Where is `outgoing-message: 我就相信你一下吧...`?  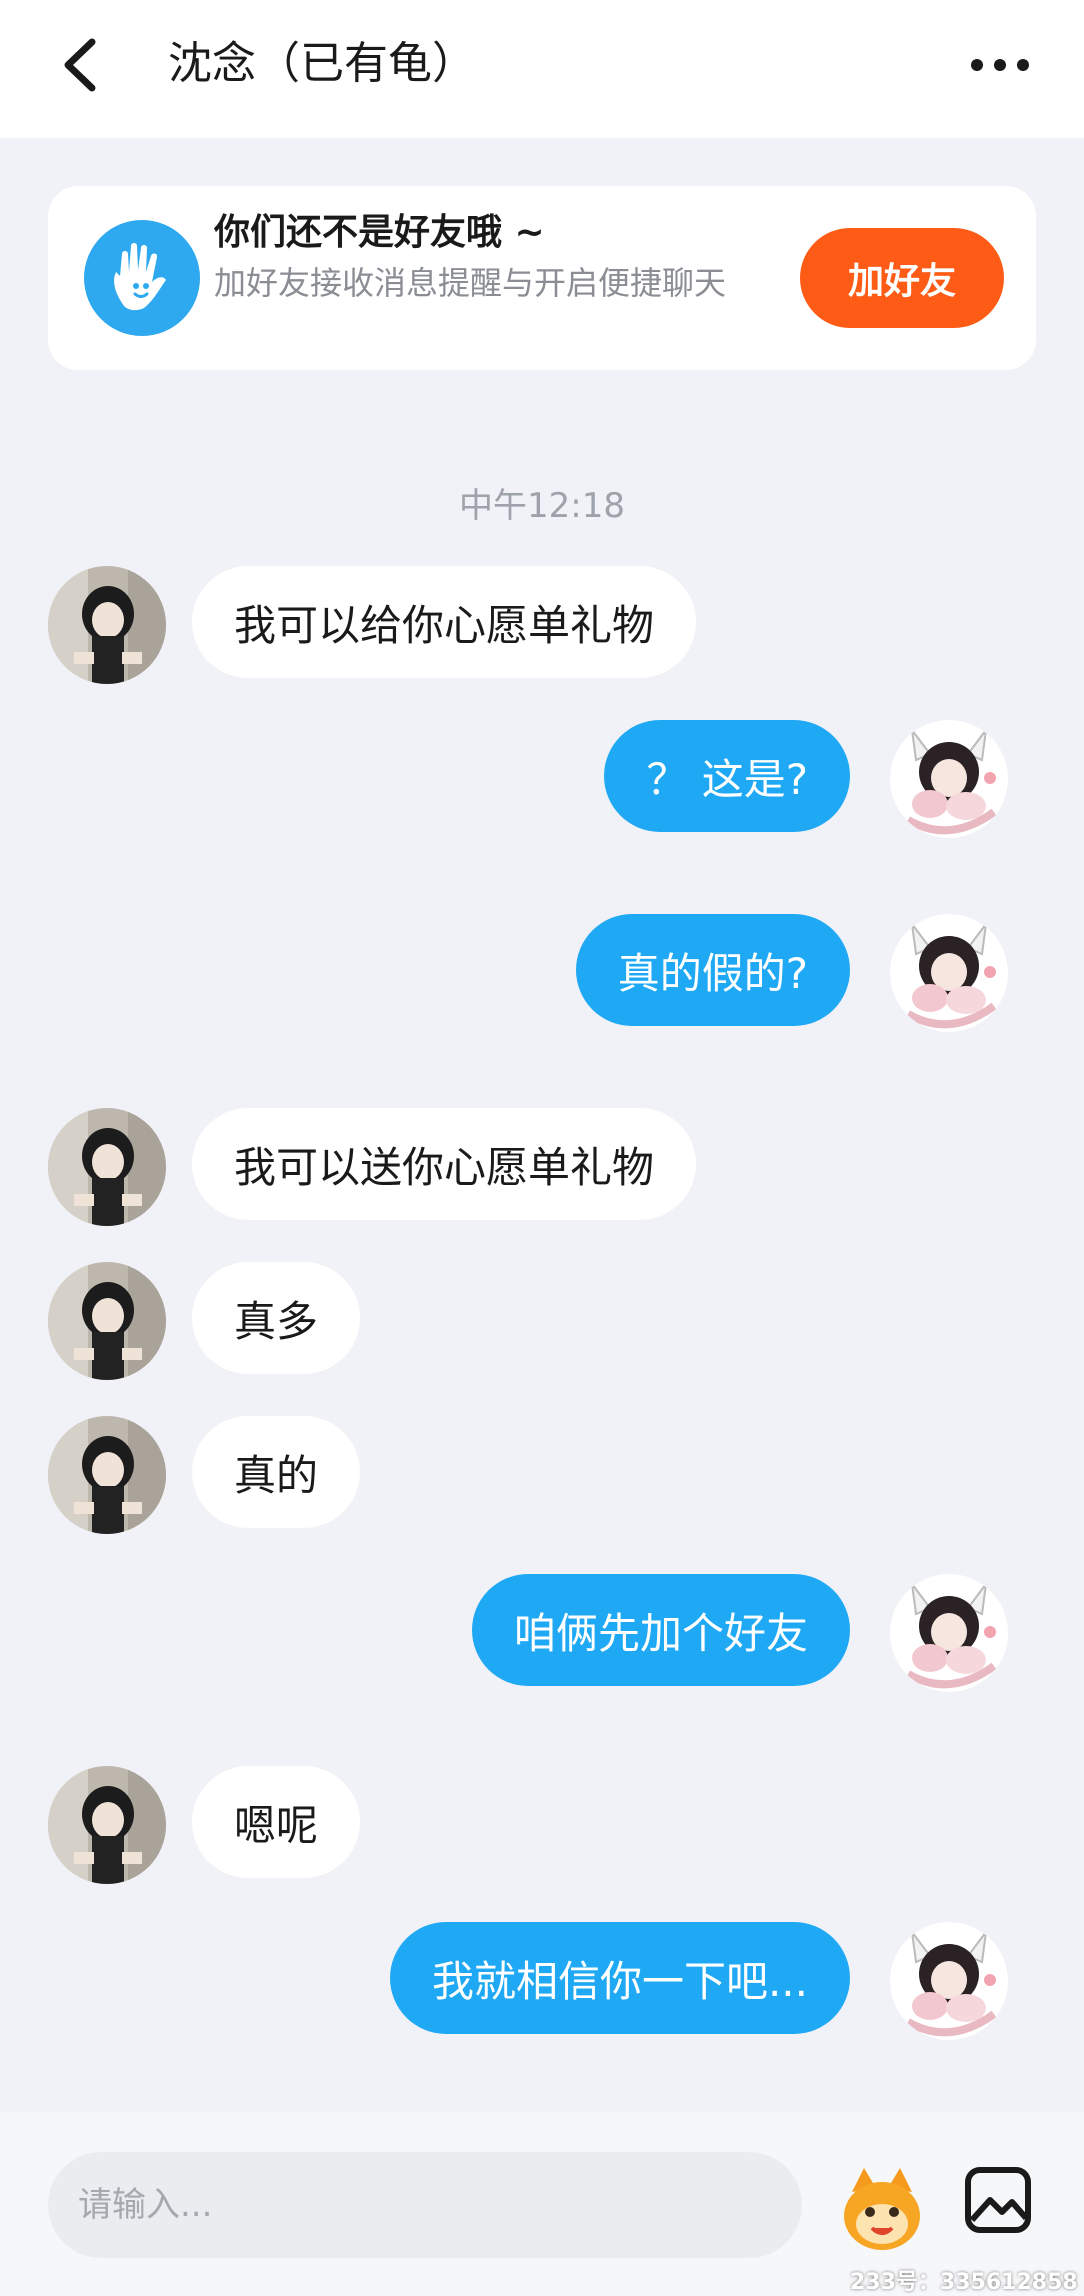
outgoing-message: 我就相信你一下吧... is located at coordinates (619, 1978).